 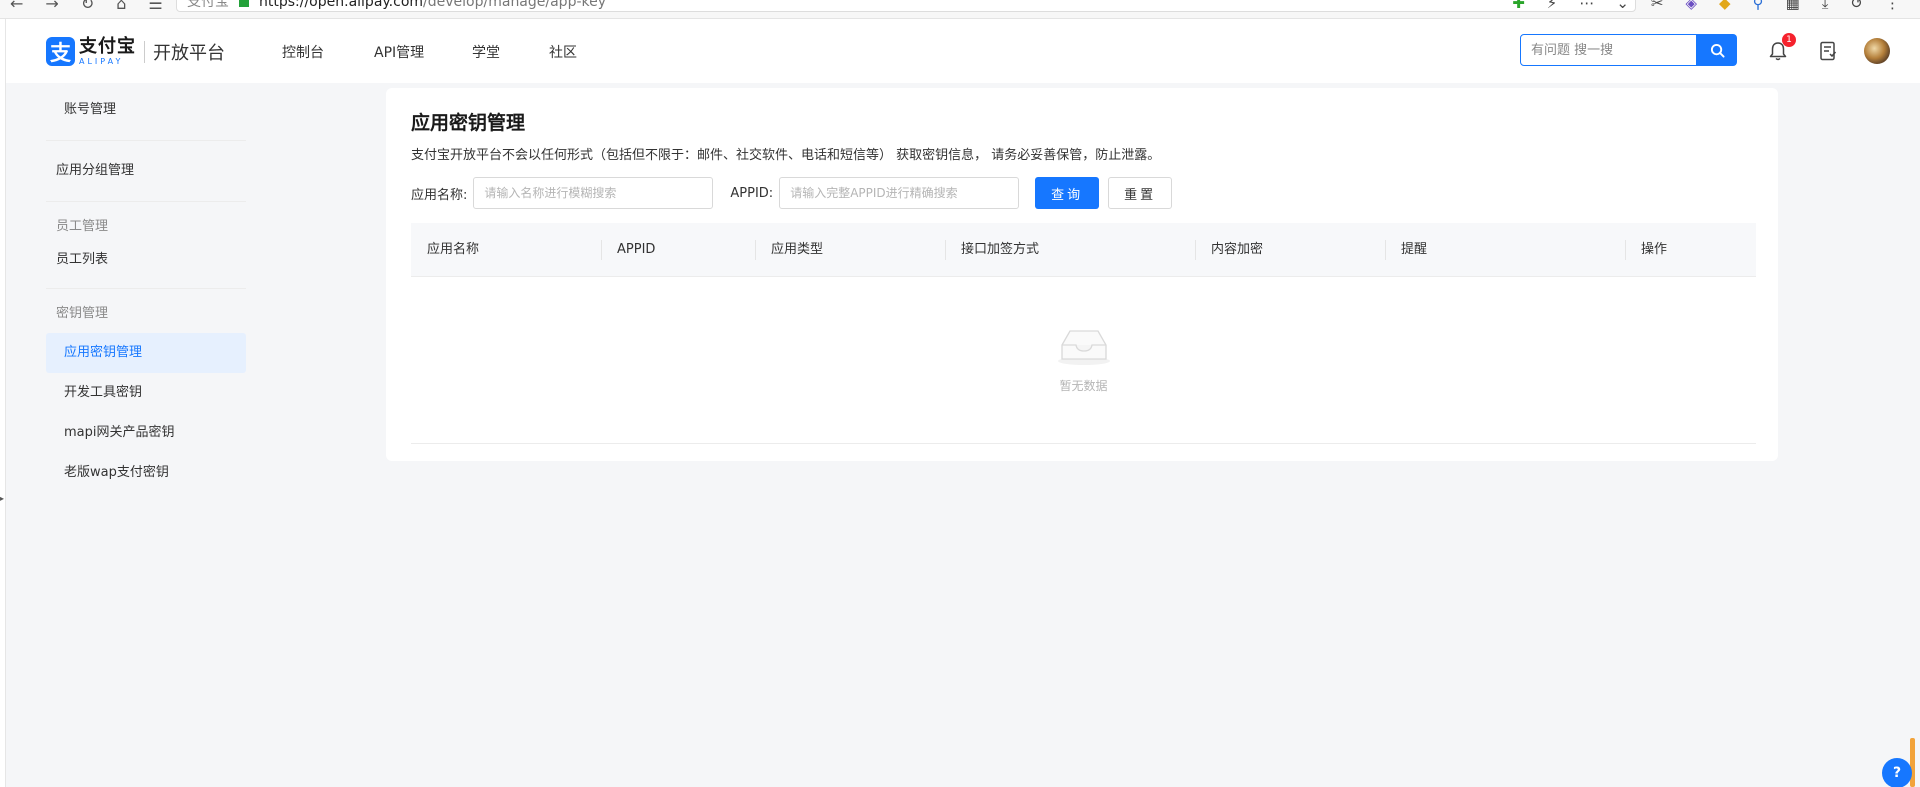 What do you see at coordinates (1690, 250) in the screenshot?
I see `col-actions: 操作` at bounding box center [1690, 250].